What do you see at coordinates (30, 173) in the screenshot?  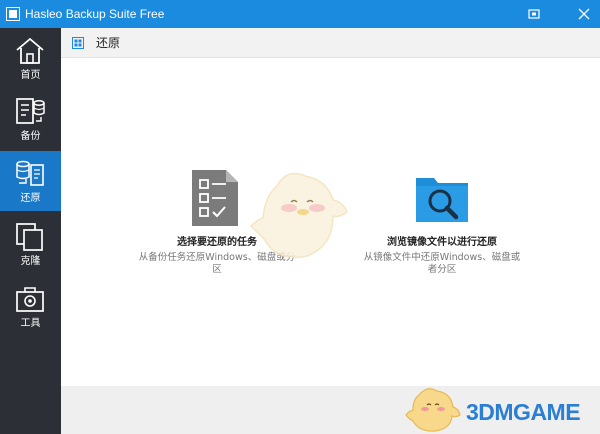 I see `restore-icon` at bounding box center [30, 173].